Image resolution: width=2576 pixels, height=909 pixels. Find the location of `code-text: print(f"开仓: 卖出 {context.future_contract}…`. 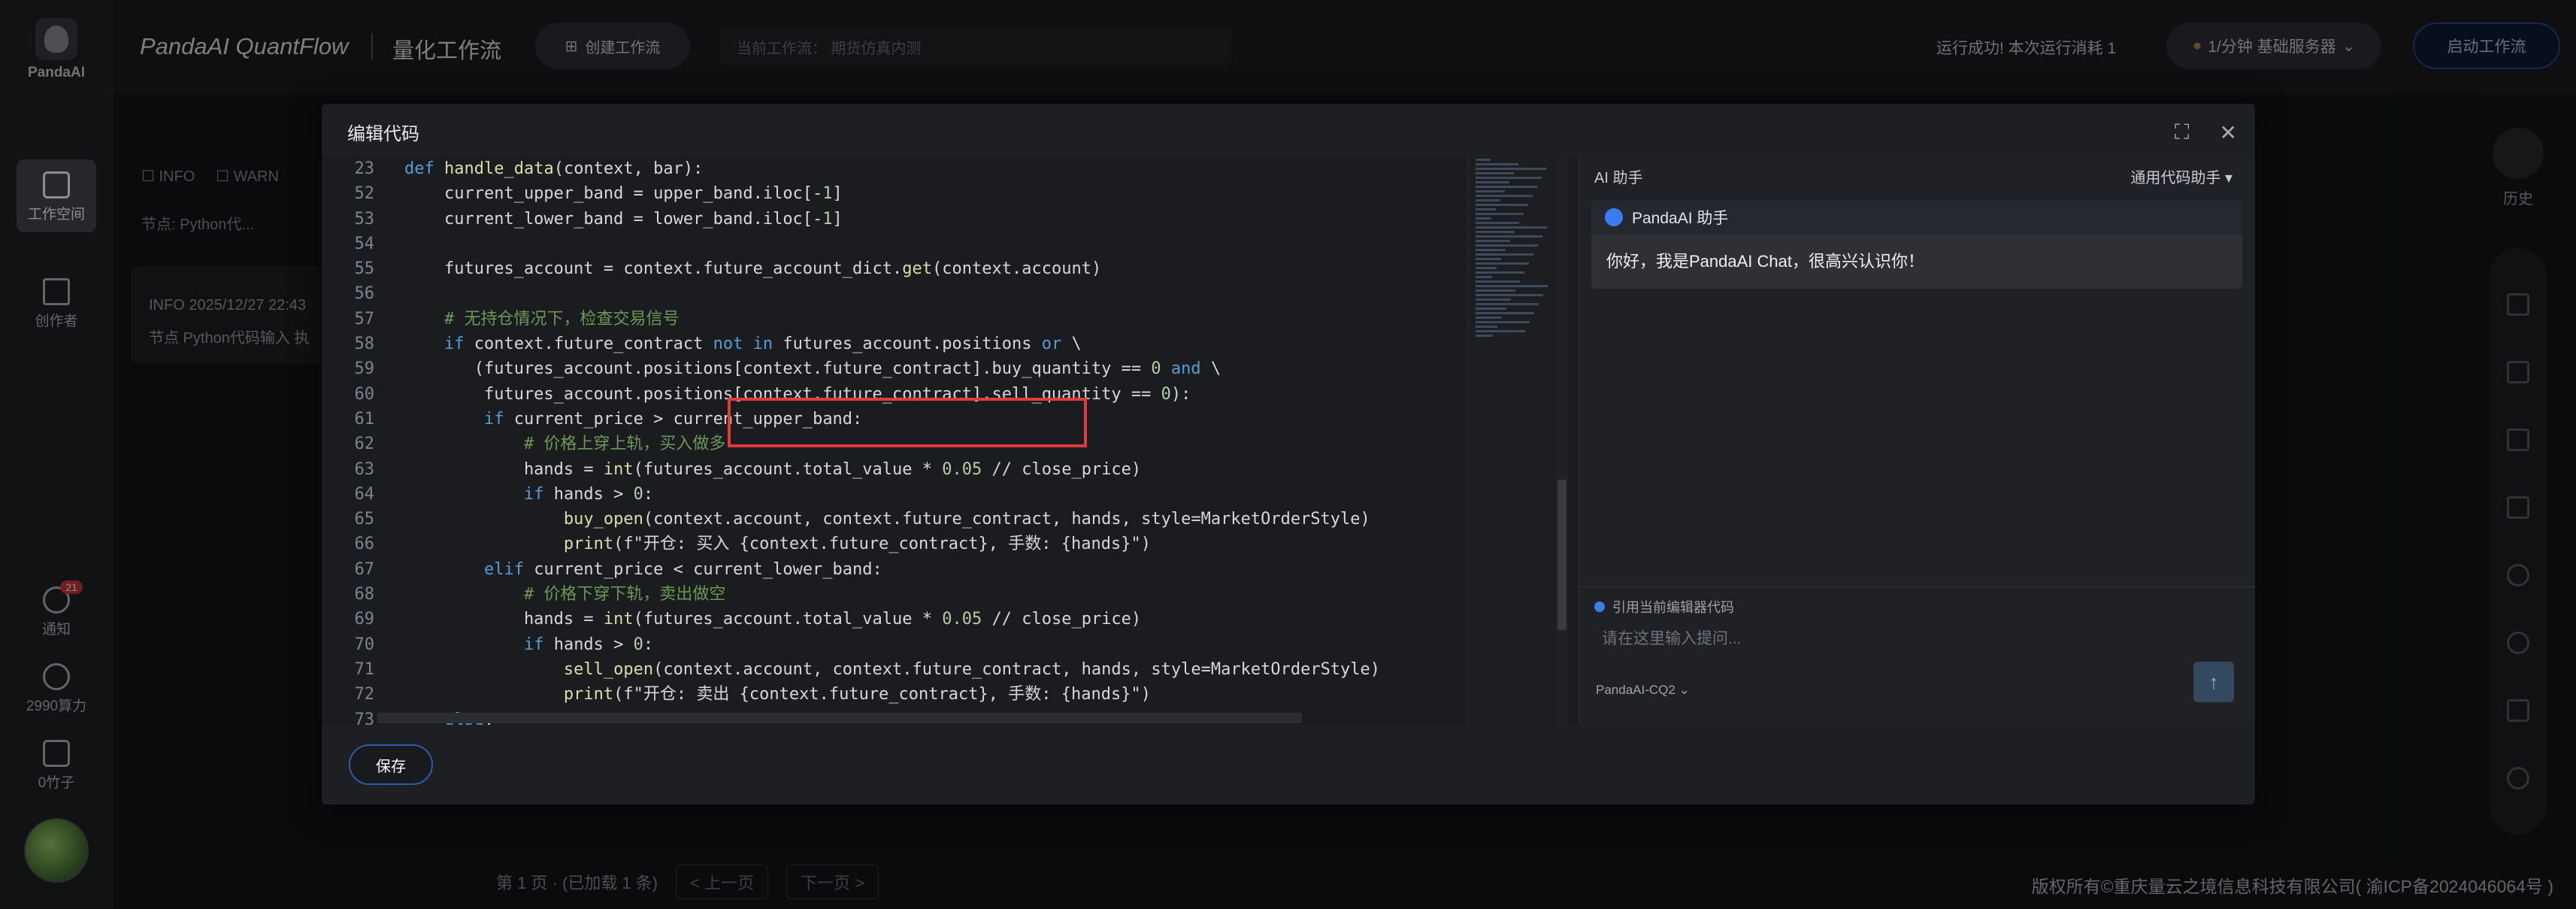

code-text: print(f"开仓: 卖出 {context.future_contract}… is located at coordinates (857, 694).